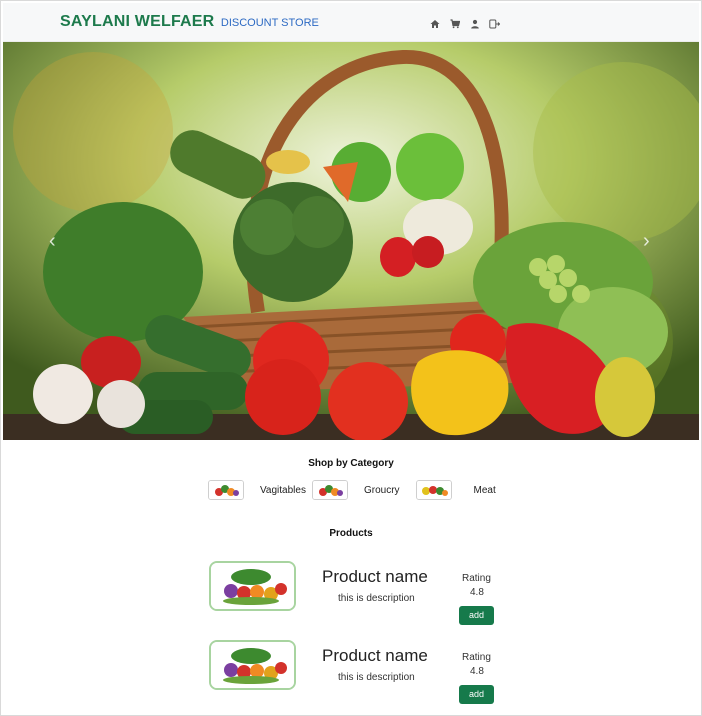 The image size is (702, 716). What do you see at coordinates (226, 490) in the screenshot?
I see `category-image-vagitables` at bounding box center [226, 490].